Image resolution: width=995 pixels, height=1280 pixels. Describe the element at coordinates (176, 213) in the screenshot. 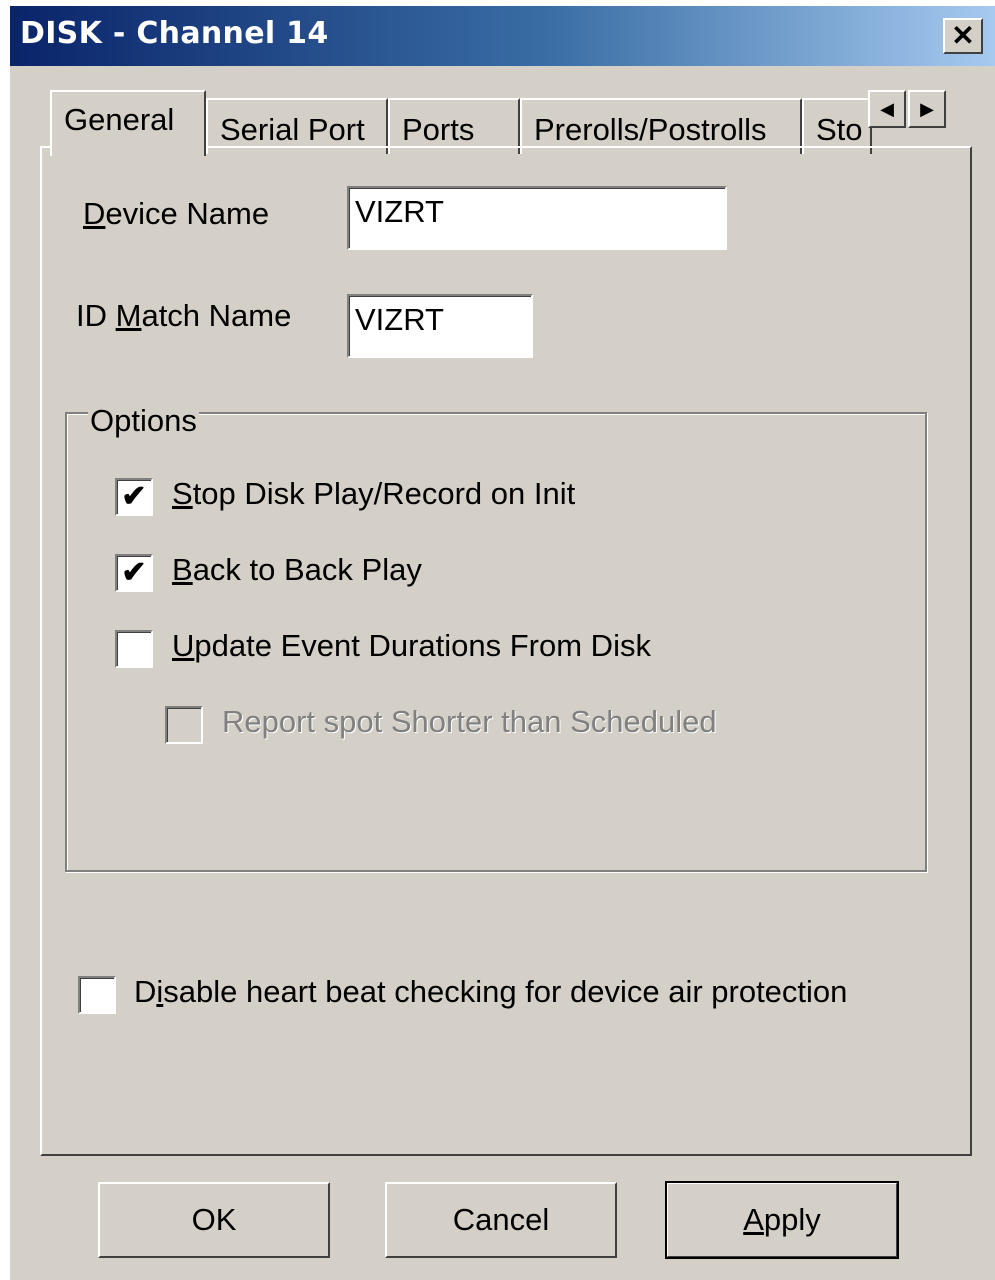

I see `device-name-label: Device Name` at that location.